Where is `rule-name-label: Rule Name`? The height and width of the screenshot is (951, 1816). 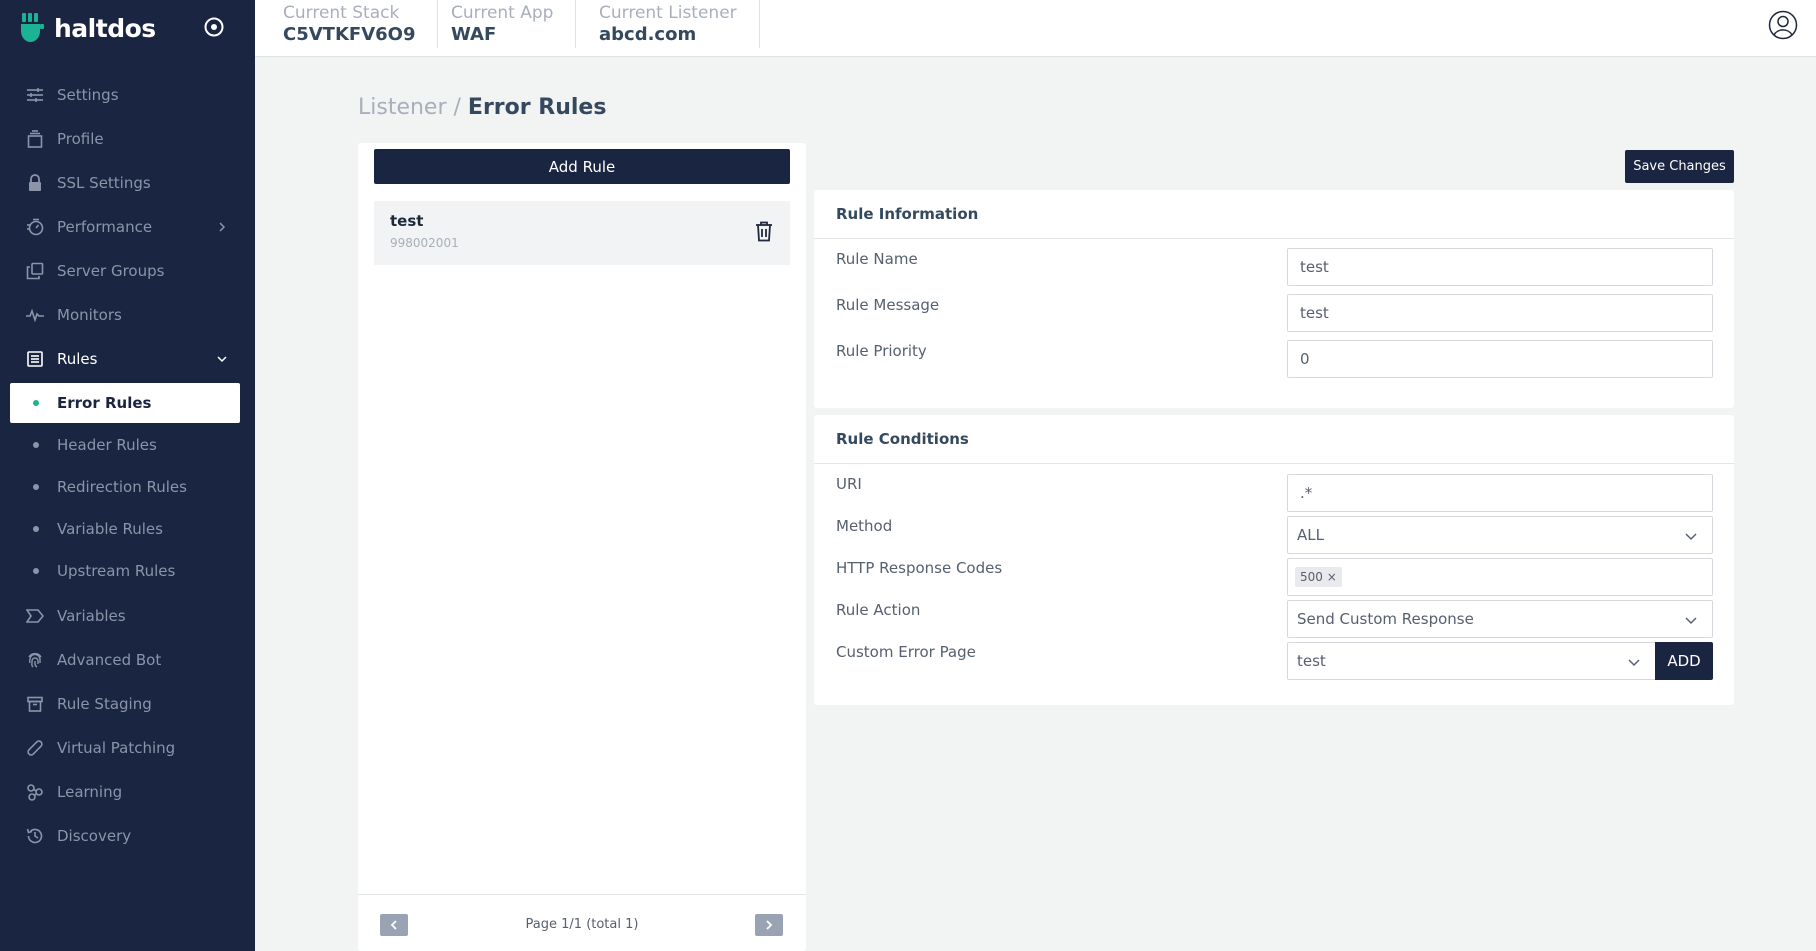 rule-name-label: Rule Name is located at coordinates (877, 259).